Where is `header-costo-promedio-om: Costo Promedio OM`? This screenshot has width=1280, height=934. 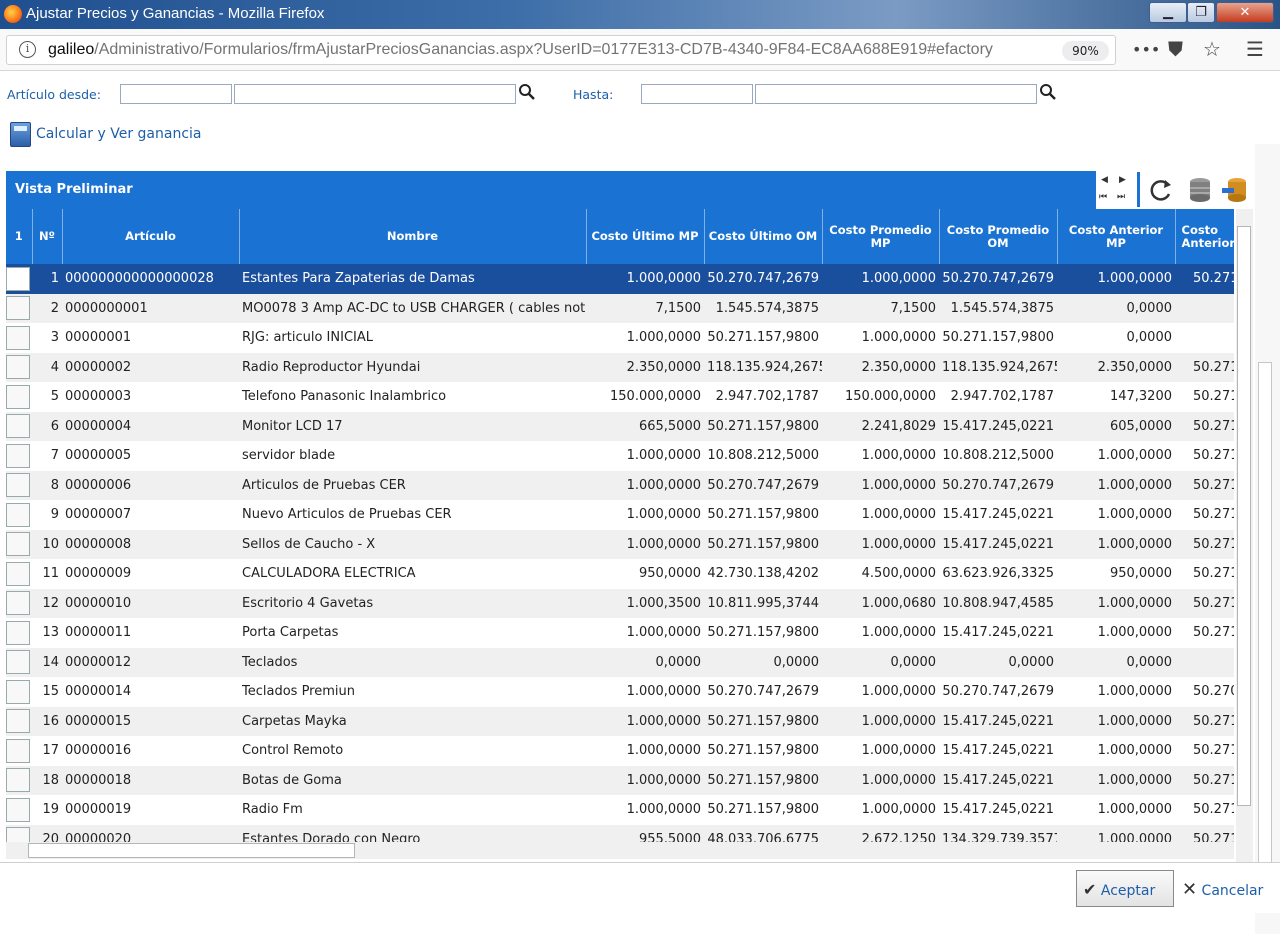 header-costo-promedio-om: Costo Promedio OM is located at coordinates (998, 236).